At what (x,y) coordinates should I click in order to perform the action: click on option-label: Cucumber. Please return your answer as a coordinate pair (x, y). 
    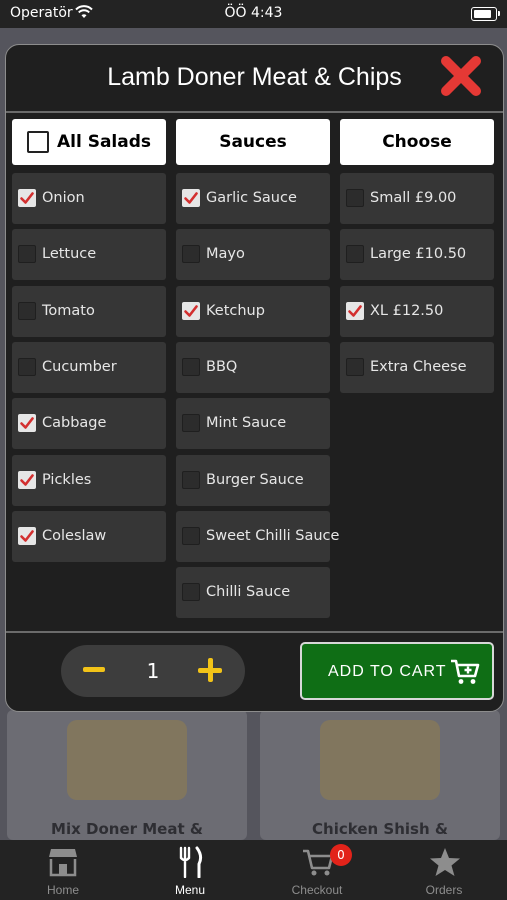
    Looking at the image, I should click on (79, 367).